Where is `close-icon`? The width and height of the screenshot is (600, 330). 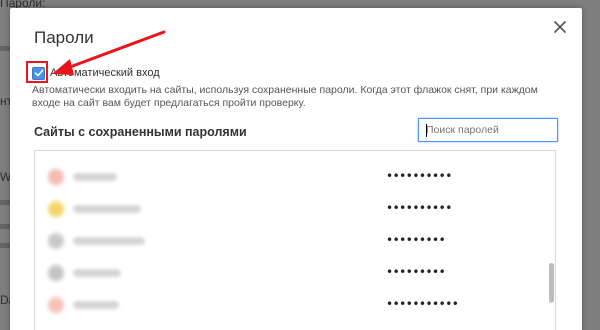
close-icon is located at coordinates (560, 27).